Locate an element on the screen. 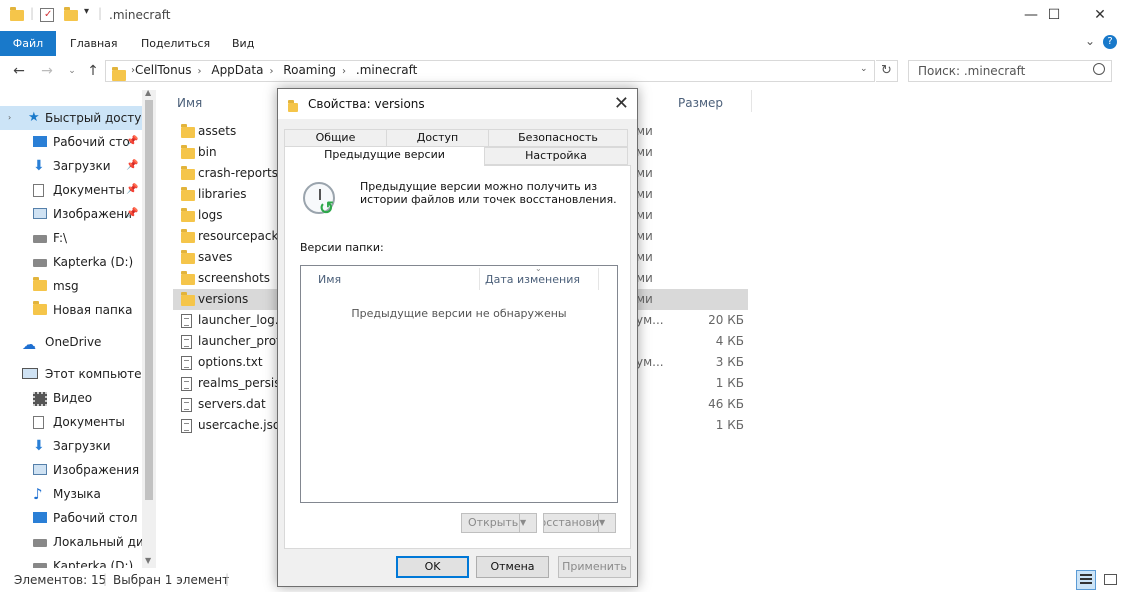 The height and width of the screenshot is (592, 1123). address-dropdown-icon: ⌄ is located at coordinates (864, 69).